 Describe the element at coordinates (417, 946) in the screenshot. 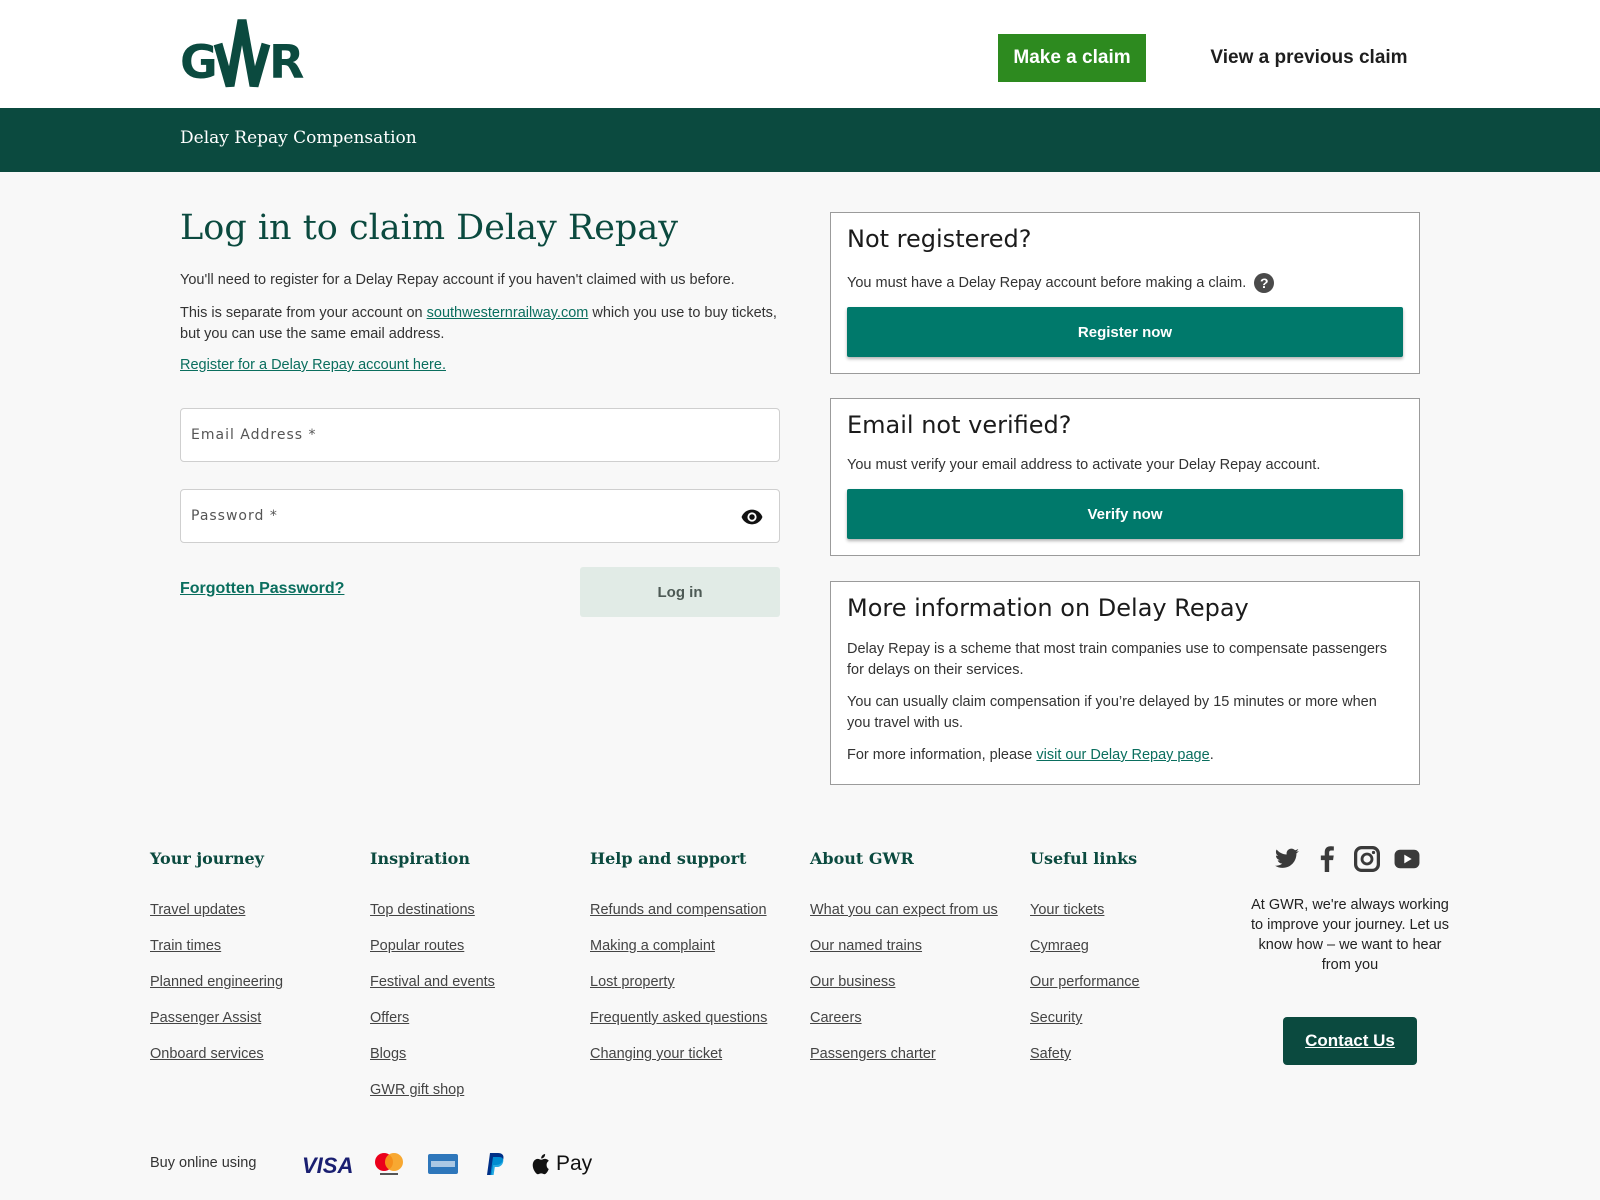

I see `footer-link: Popular routes` at that location.